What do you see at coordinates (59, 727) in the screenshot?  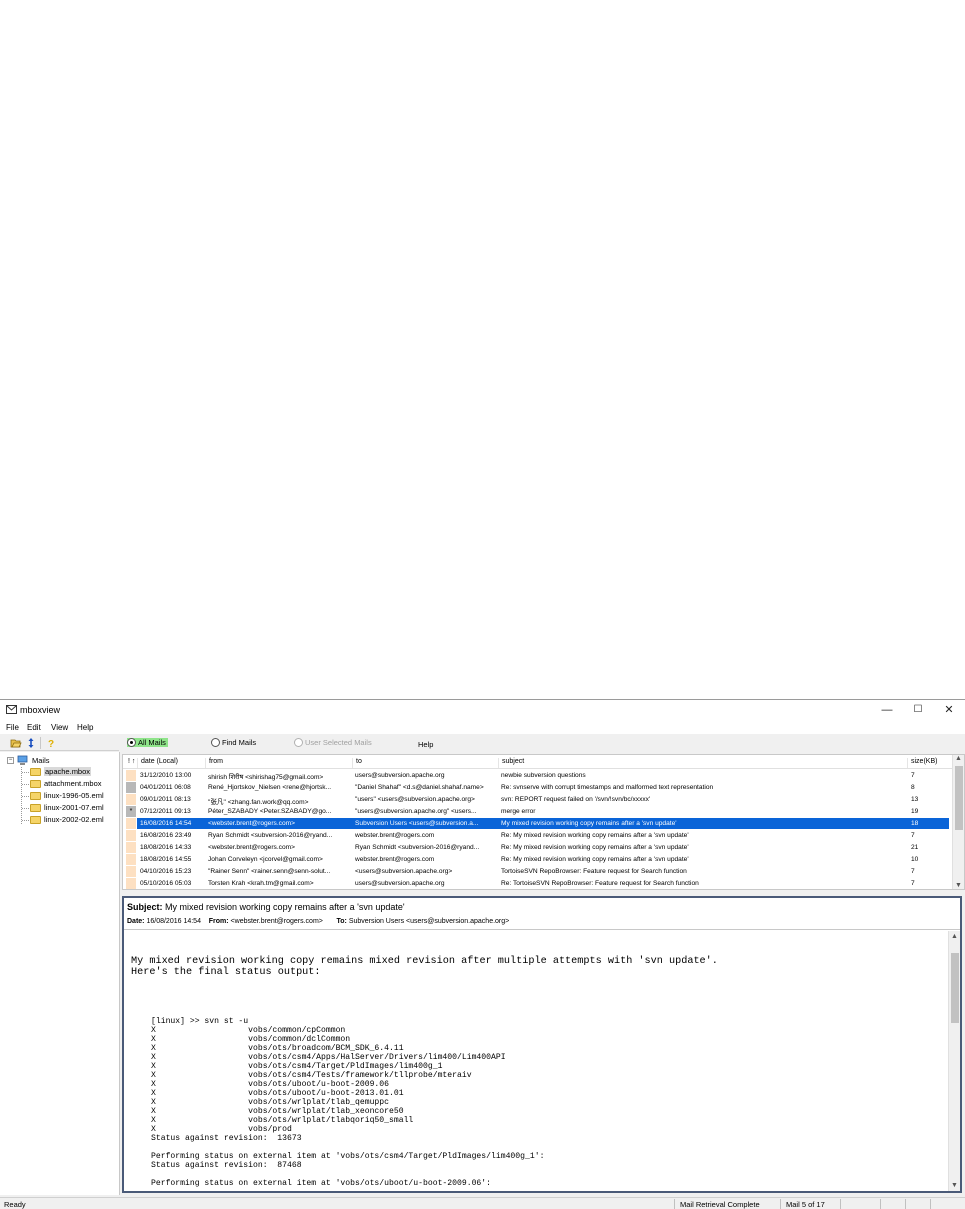 I see `menu-view: View` at bounding box center [59, 727].